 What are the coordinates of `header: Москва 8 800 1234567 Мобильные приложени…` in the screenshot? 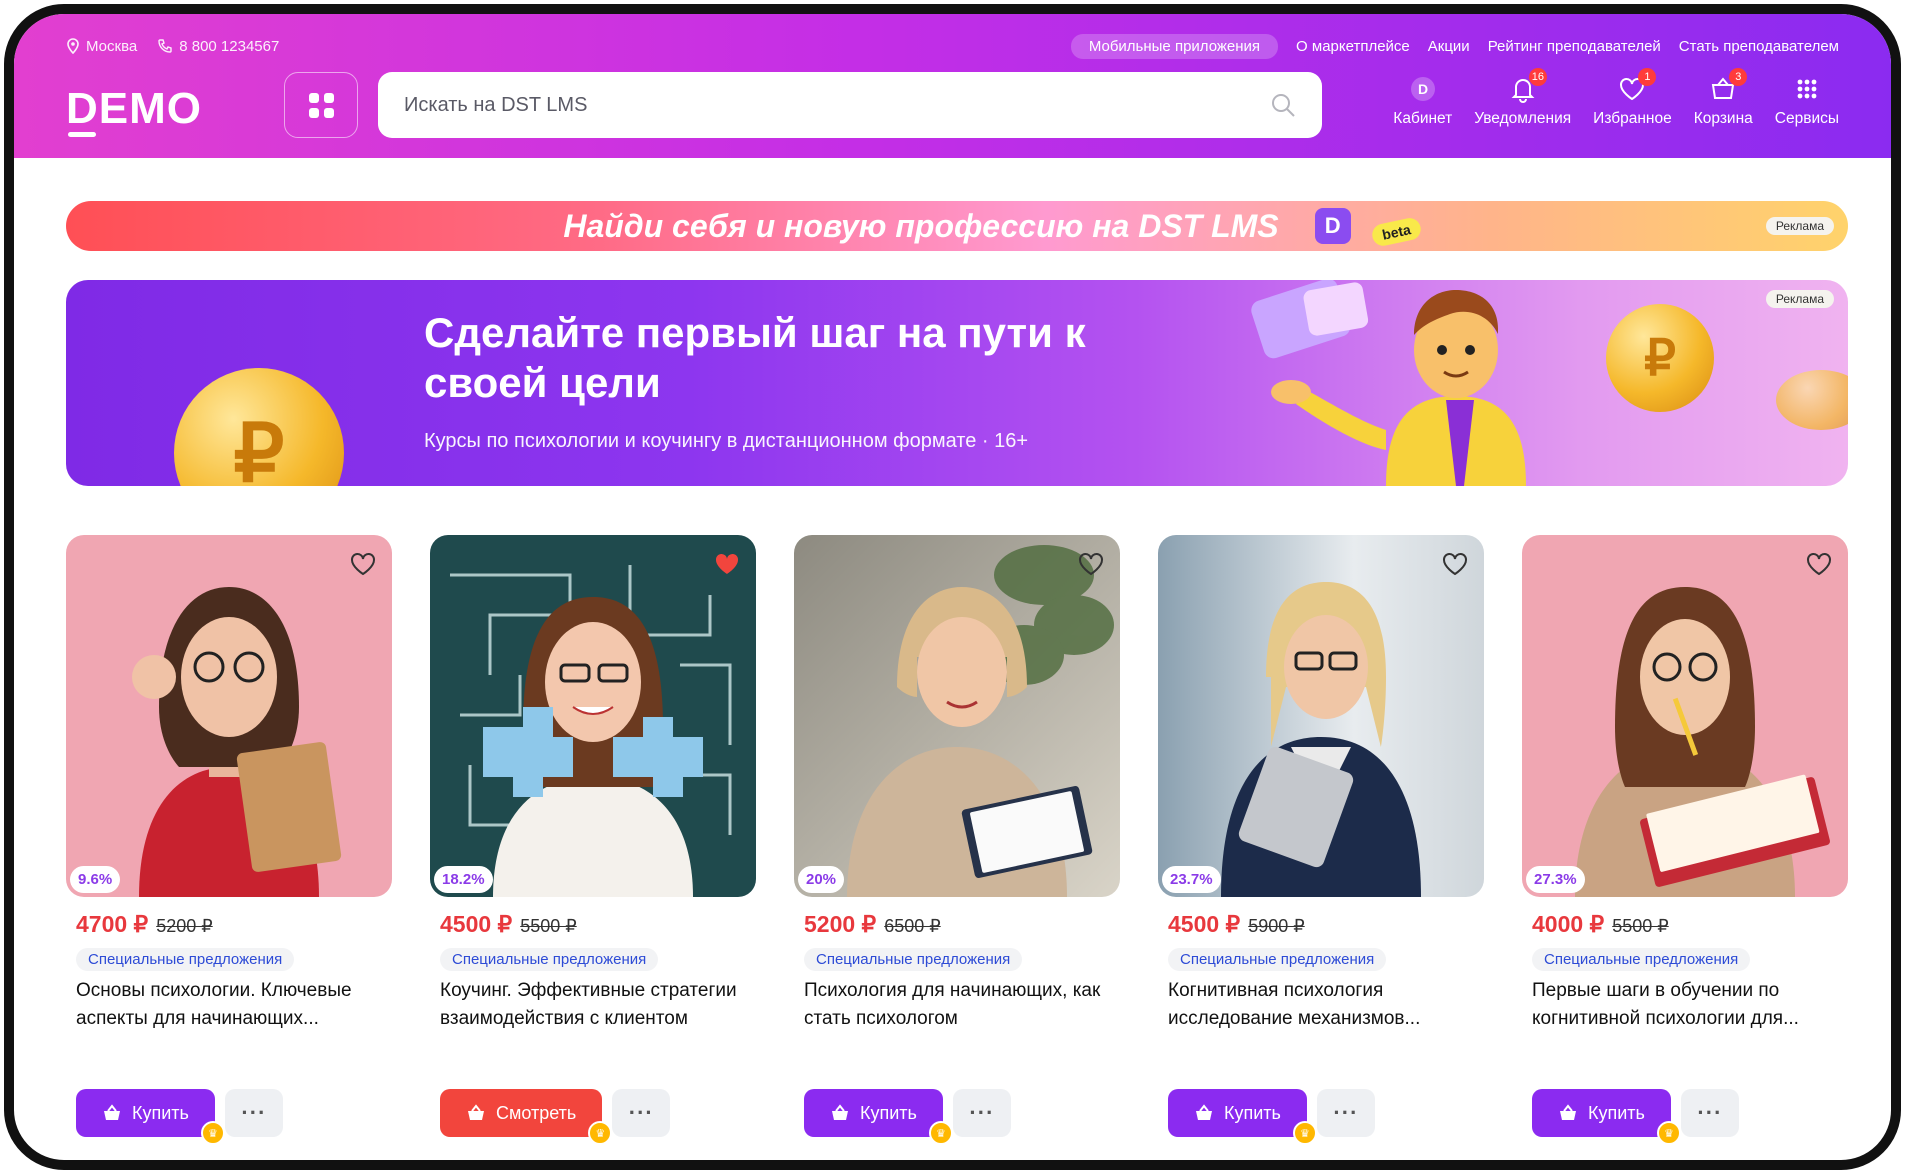 It's located at (952, 86).